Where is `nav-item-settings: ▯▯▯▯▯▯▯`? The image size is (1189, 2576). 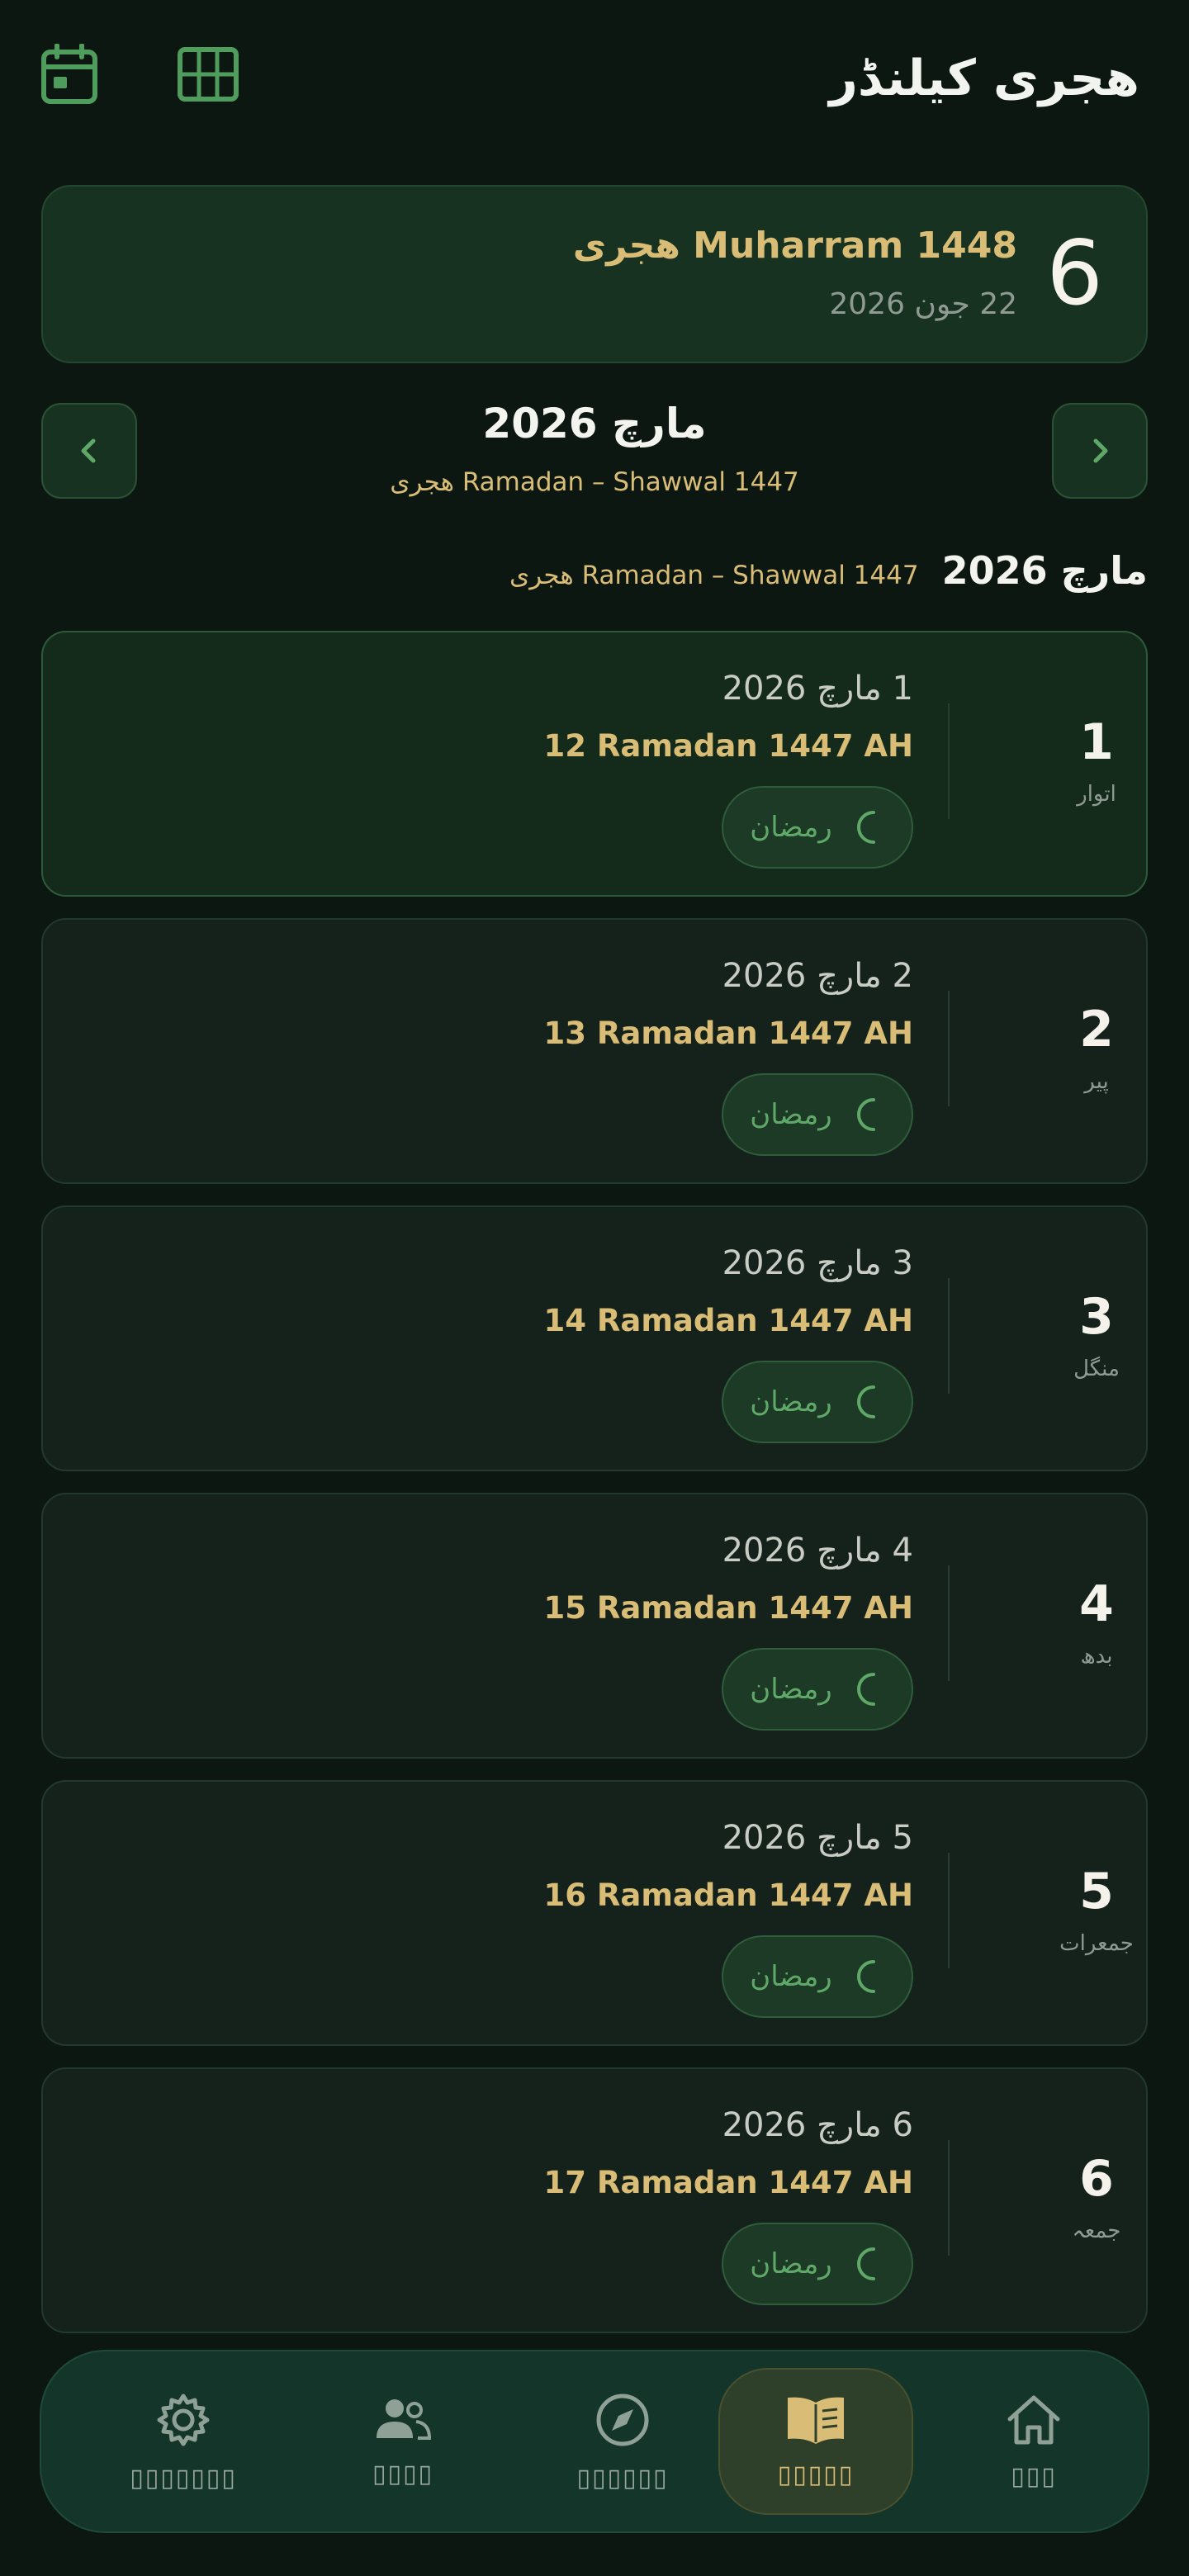 nav-item-settings: ▯▯▯▯▯▯▯ is located at coordinates (183, 2441).